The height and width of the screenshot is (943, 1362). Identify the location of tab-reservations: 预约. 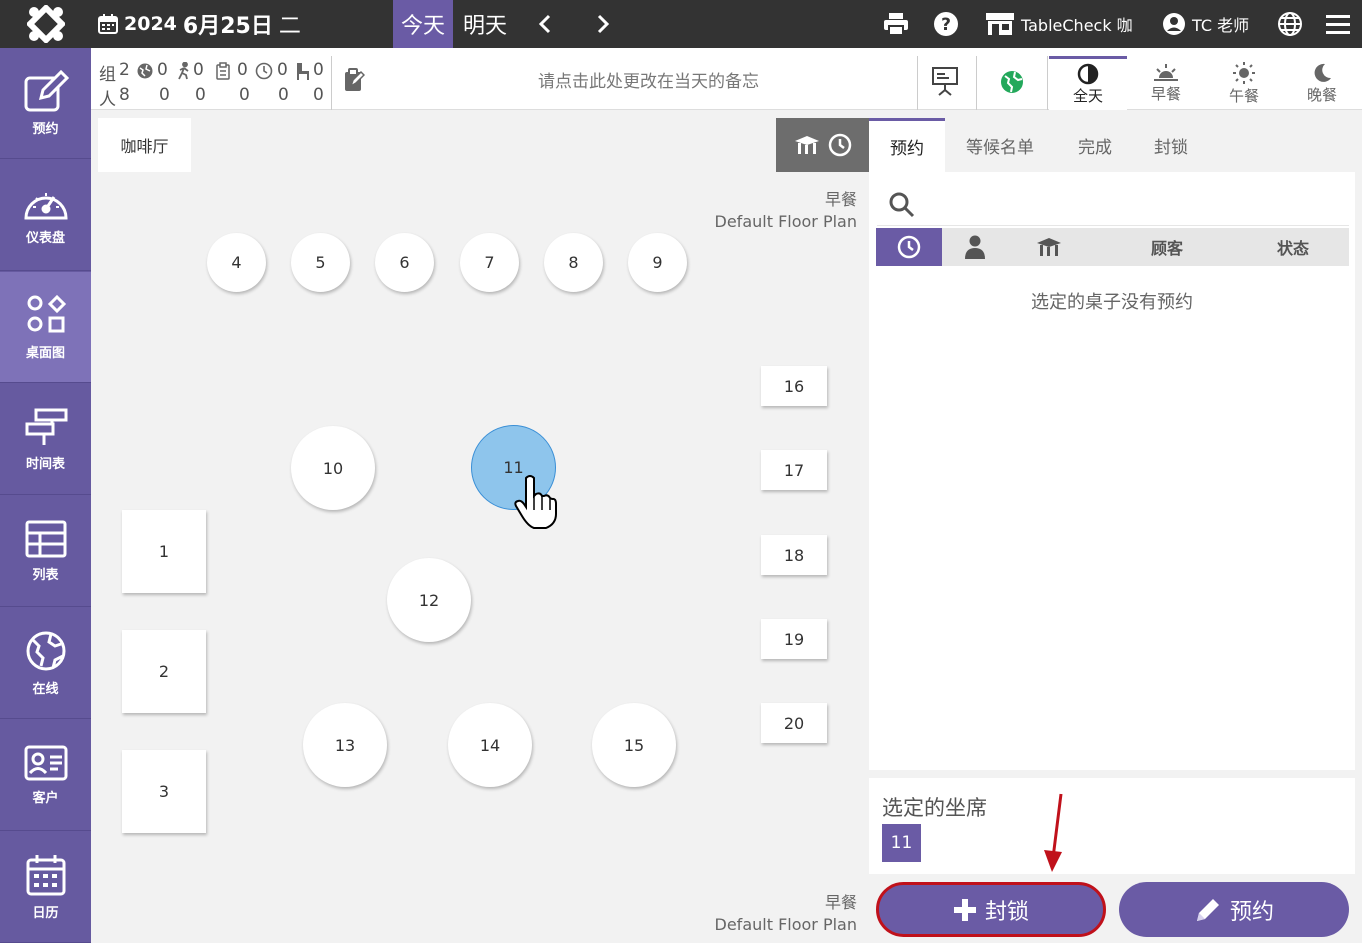
(907, 145).